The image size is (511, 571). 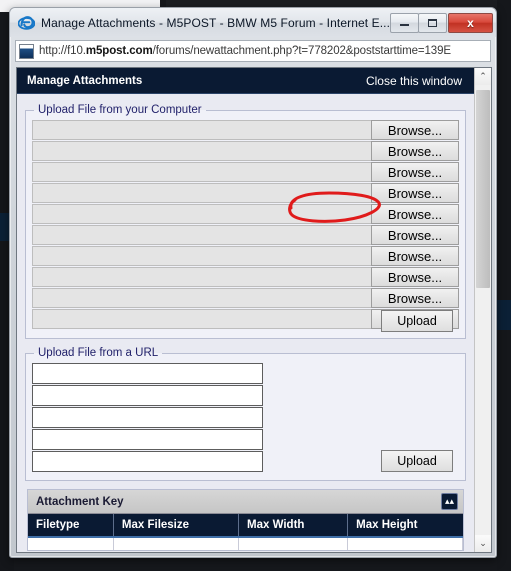 I want to click on page-document-icon, so click(x=26, y=51).